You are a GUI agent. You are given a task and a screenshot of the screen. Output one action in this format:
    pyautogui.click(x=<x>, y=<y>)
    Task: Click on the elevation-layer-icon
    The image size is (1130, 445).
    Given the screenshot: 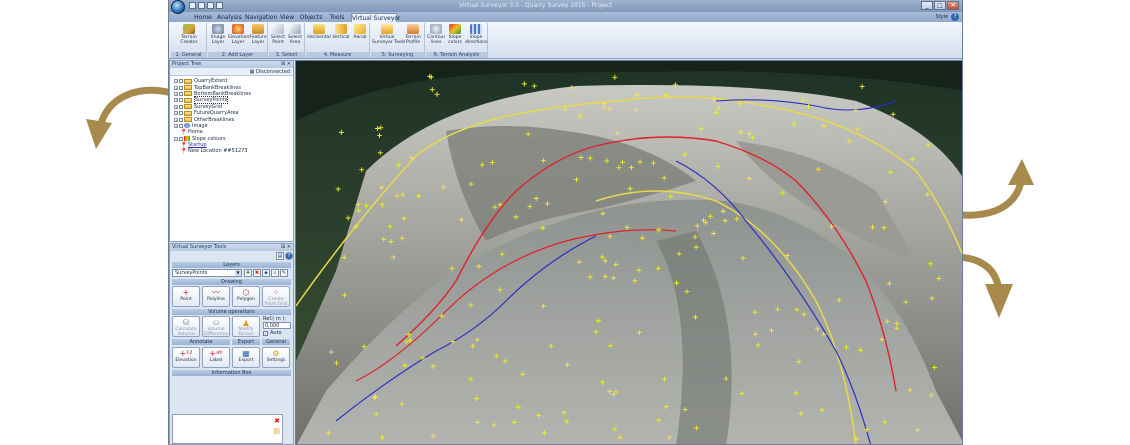 What is the action you would take?
    pyautogui.click(x=238, y=29)
    